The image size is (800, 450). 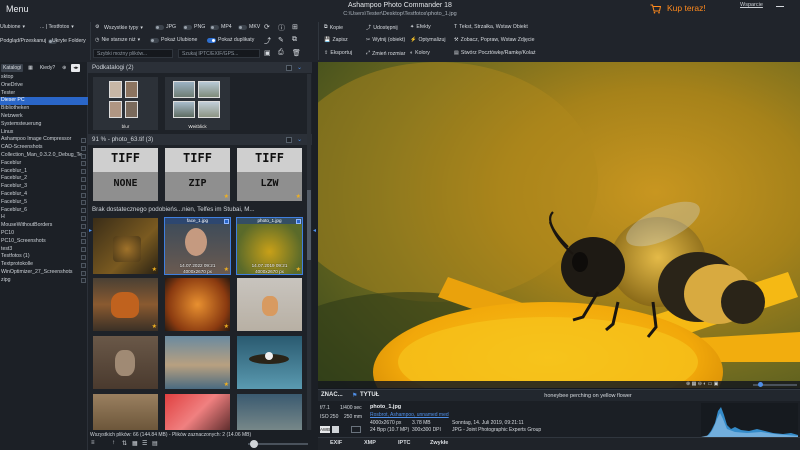 What do you see at coordinates (44, 281) in the screenshot?
I see `tree-item: zipg` at bounding box center [44, 281].